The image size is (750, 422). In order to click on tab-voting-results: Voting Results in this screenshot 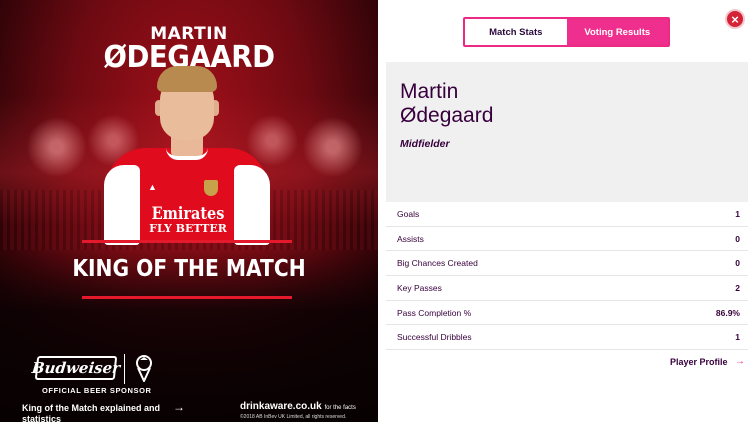, I will do `click(617, 32)`.